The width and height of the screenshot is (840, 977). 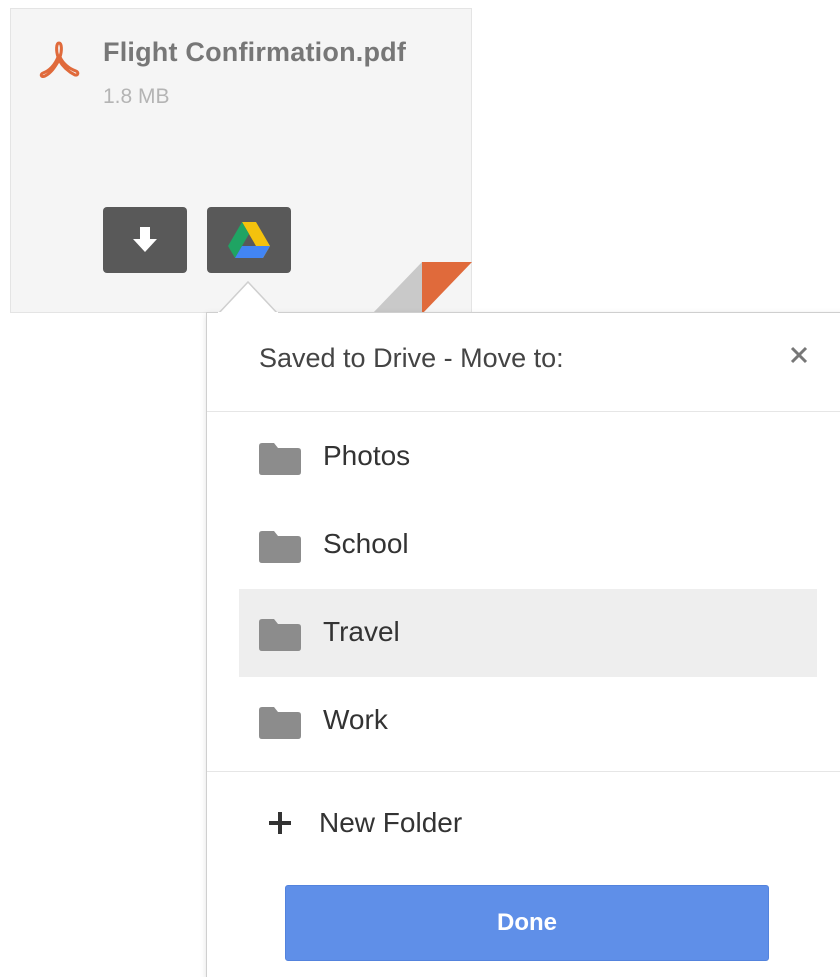 I want to click on close-button, so click(x=799, y=355).